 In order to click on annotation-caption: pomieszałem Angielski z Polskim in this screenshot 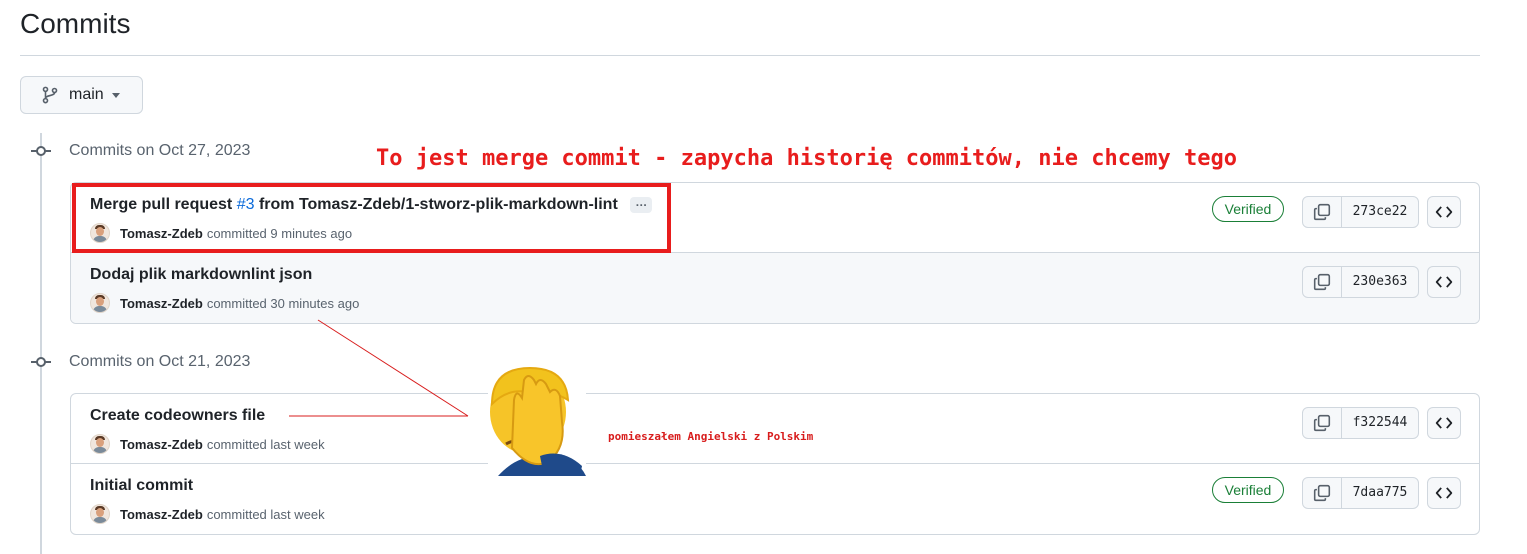, I will do `click(711, 436)`.